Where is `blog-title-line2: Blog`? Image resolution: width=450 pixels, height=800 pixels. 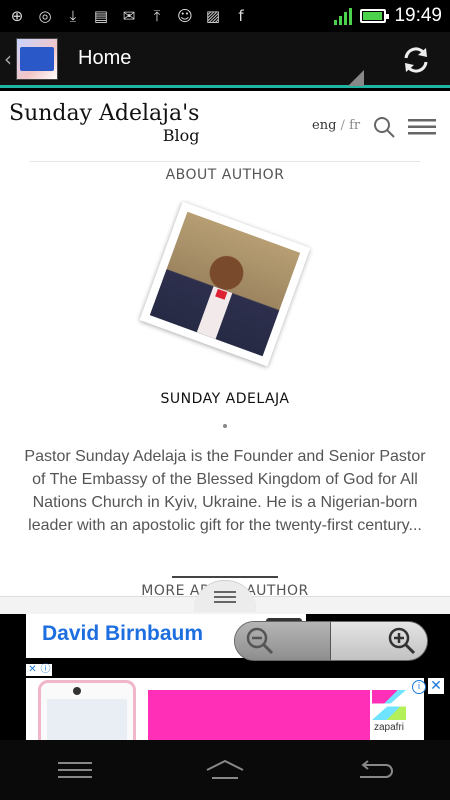 blog-title-line2: Blog is located at coordinates (181, 135).